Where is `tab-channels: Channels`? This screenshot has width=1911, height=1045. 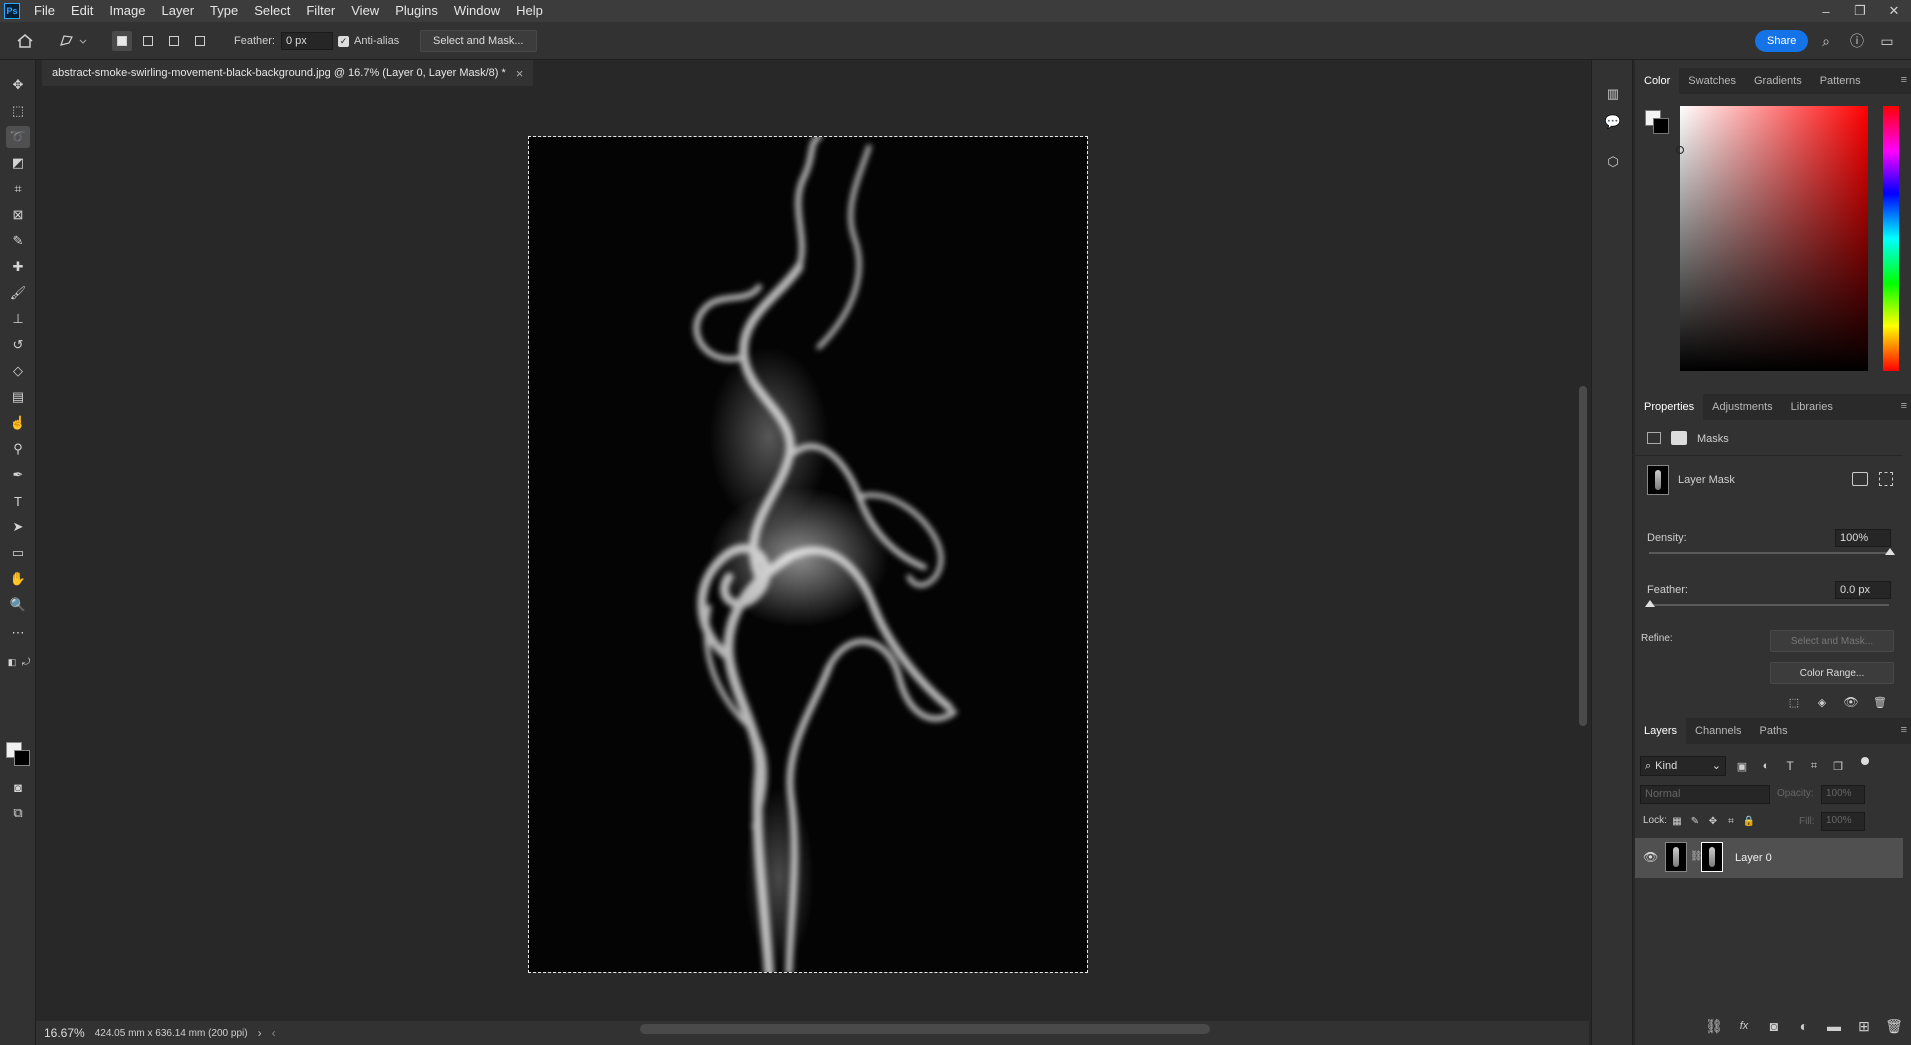
tab-channels: Channels is located at coordinates (1718, 731).